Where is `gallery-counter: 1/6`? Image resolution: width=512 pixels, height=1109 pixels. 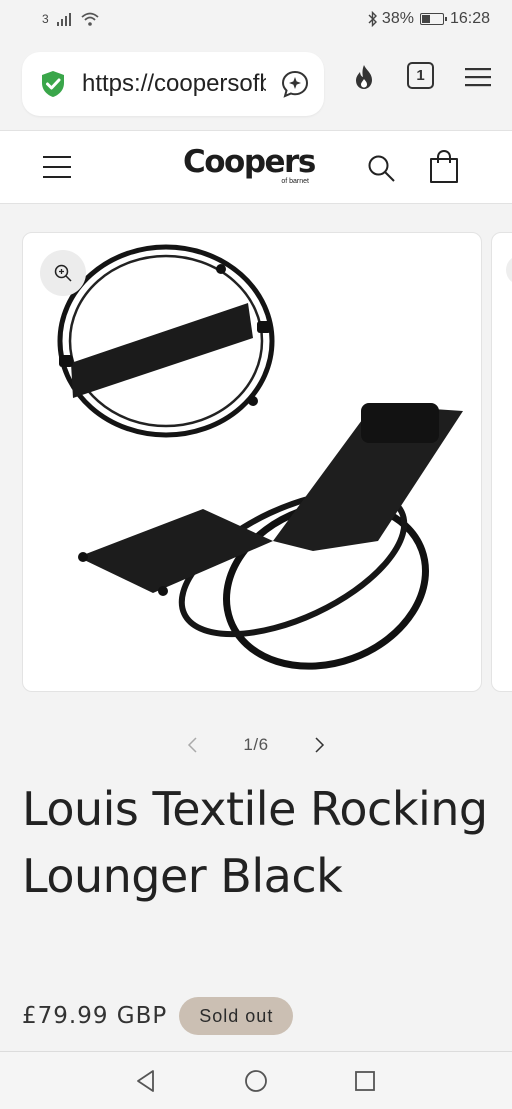 gallery-counter: 1/6 is located at coordinates (256, 744).